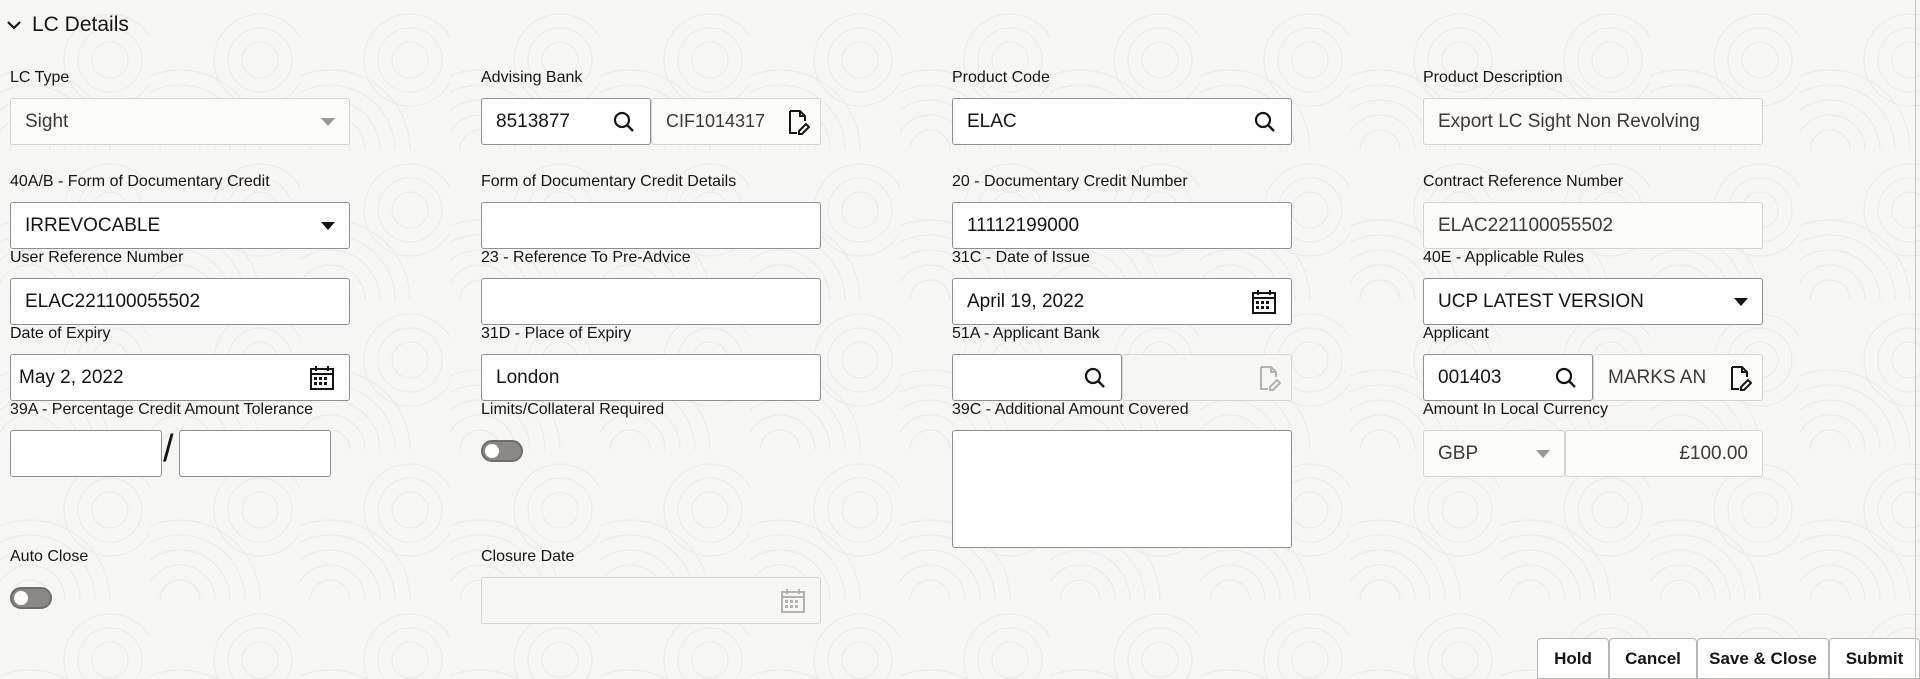  I want to click on doc-credit-number-input: 11112199000, so click(1122, 225).